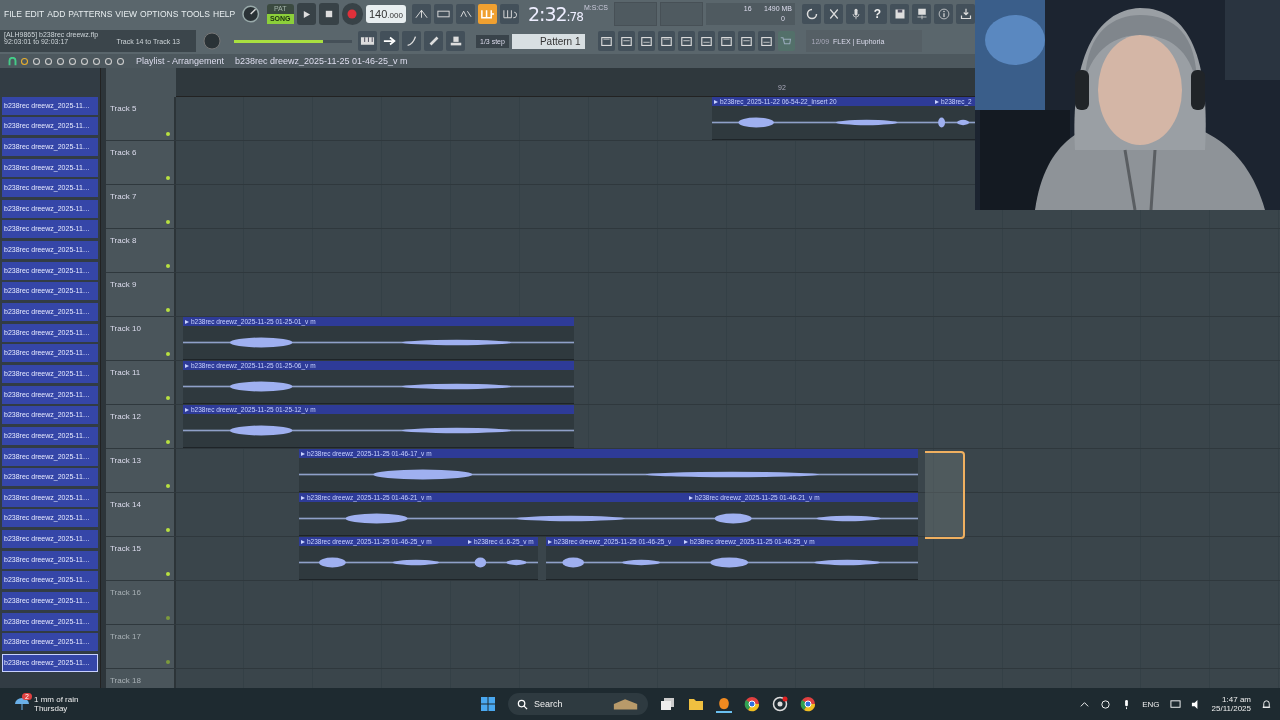 This screenshot has width=1280, height=720. Describe the element at coordinates (321, 61) in the screenshot. I see `breadcrumb-item: b238rec dreewz_2025-11-25 01-46-25_v m` at that location.